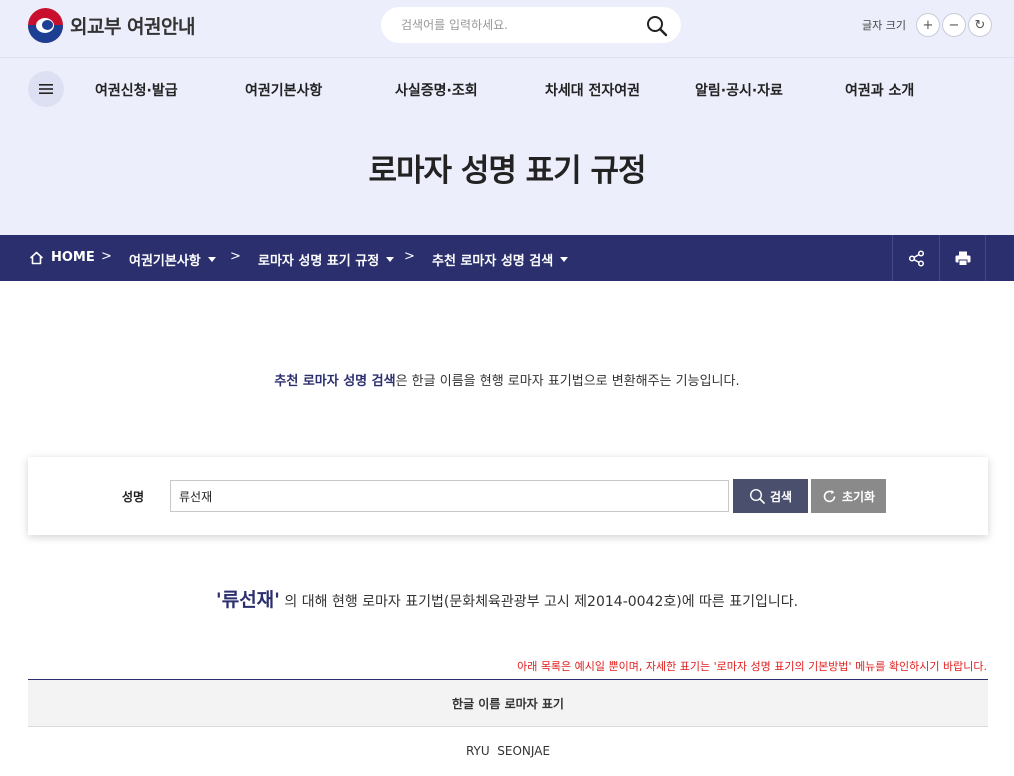 This screenshot has width=1014, height=776. Describe the element at coordinates (507, 171) in the screenshot. I see `page-title: 로마자 성명 표기 규정` at that location.